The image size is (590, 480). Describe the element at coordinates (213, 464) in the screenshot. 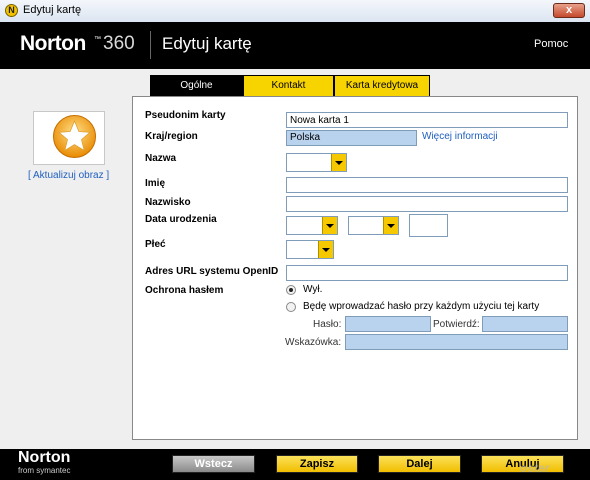

I see `back-button: Wstecz` at that location.